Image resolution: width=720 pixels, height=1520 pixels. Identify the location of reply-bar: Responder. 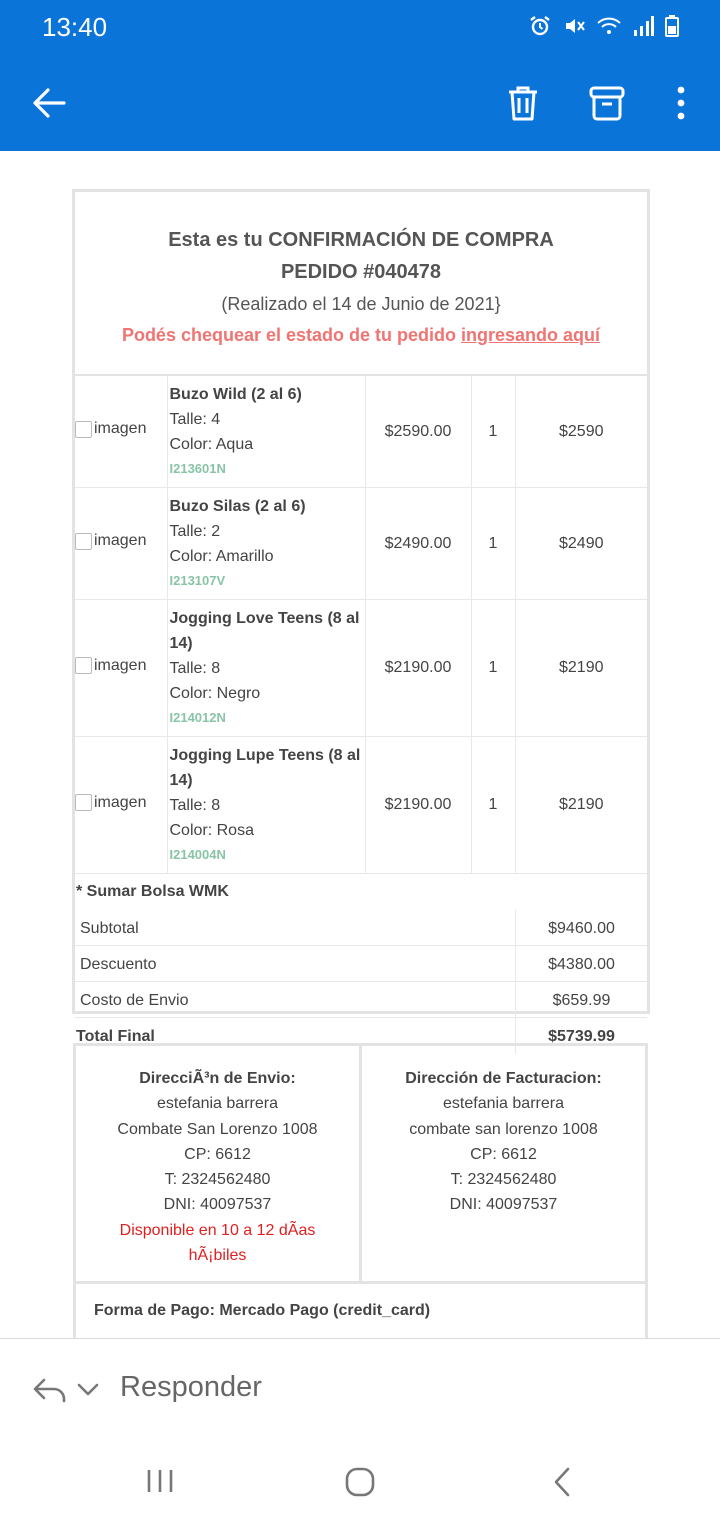
(360, 1388).